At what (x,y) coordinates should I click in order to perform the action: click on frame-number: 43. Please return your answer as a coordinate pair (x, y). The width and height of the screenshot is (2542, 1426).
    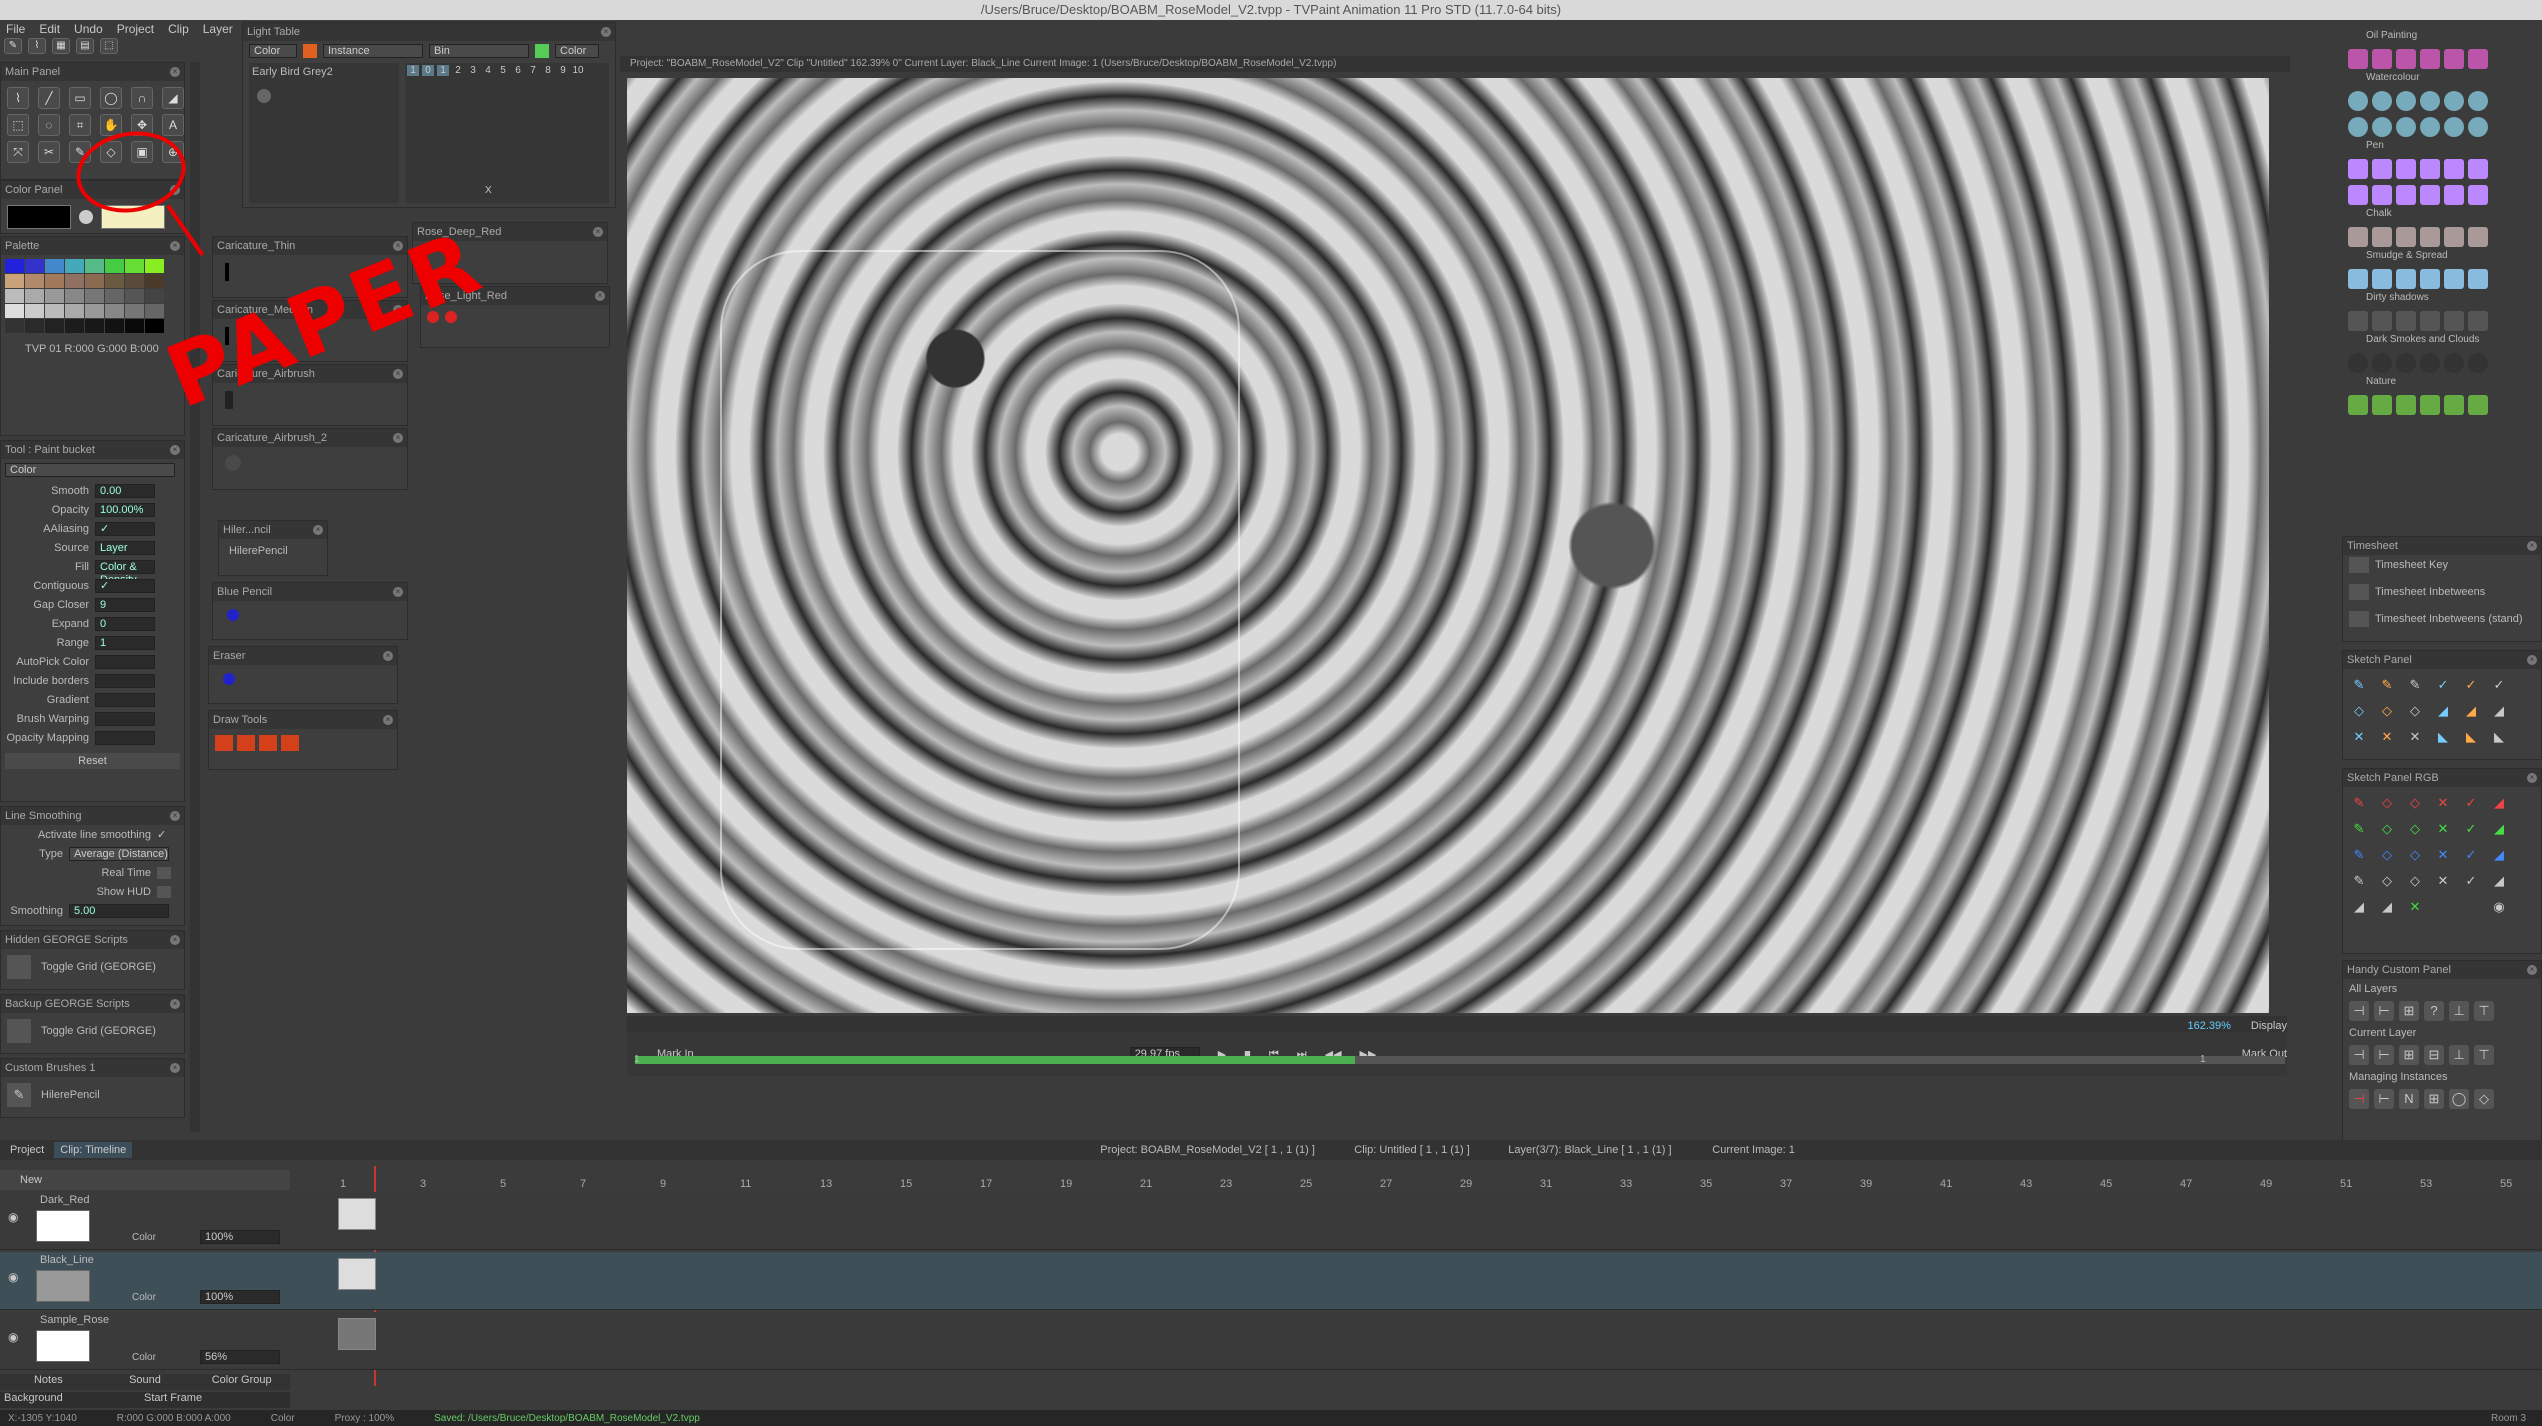
    Looking at the image, I should click on (2026, 1184).